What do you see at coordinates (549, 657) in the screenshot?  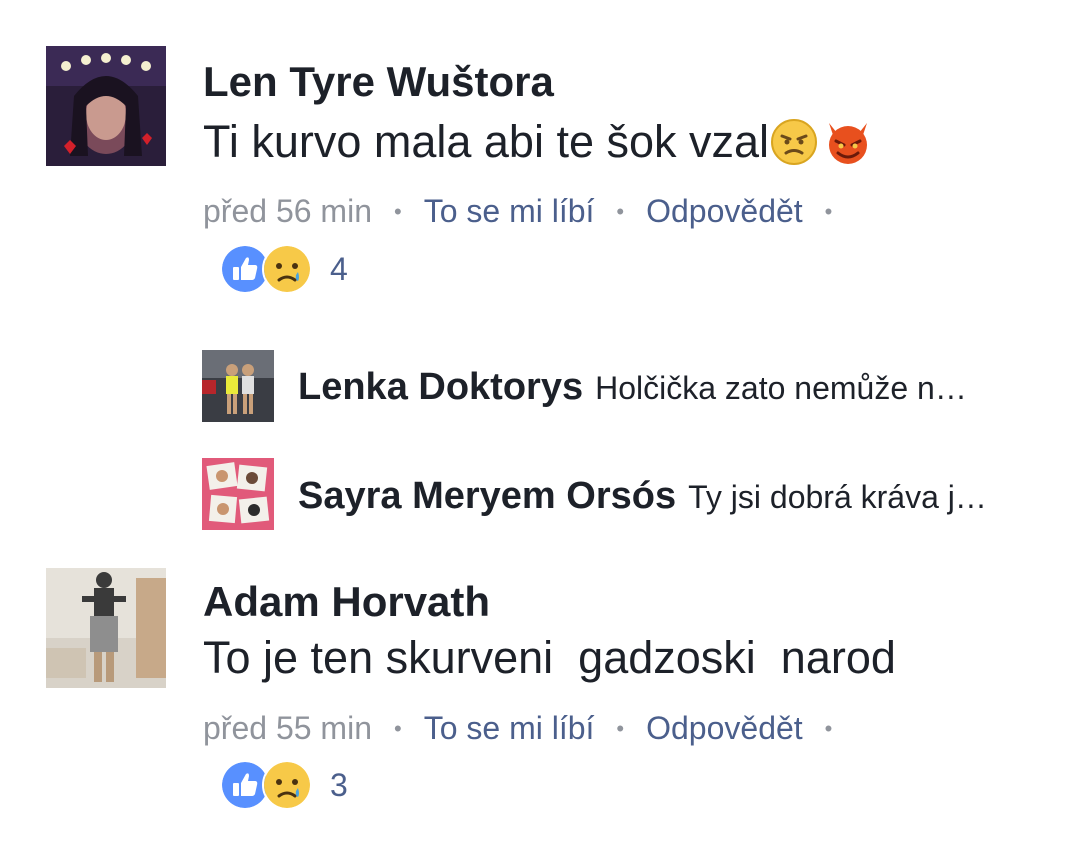 I see `comment-text: To je ten skurveni gadzoski narod` at bounding box center [549, 657].